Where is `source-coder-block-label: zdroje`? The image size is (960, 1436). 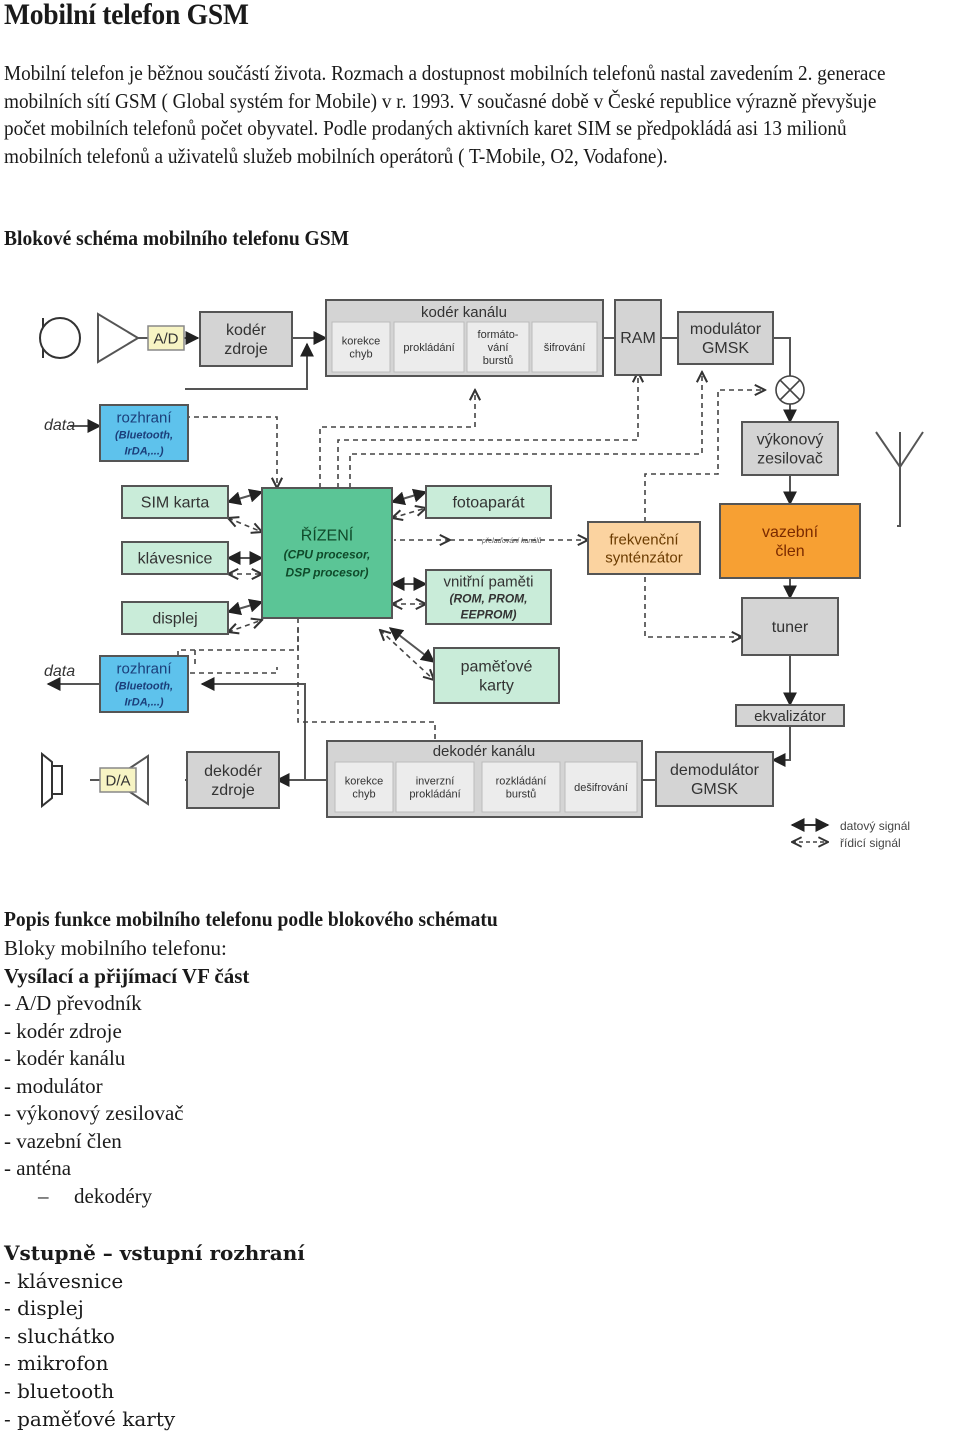
source-coder-block-label: zdroje is located at coordinates (246, 349).